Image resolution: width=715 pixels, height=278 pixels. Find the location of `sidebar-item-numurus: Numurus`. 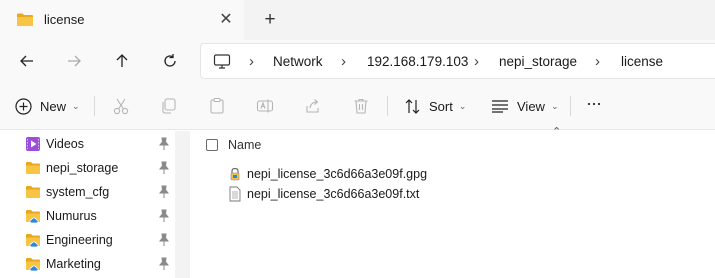

sidebar-item-numurus: Numurus is located at coordinates (87, 216).